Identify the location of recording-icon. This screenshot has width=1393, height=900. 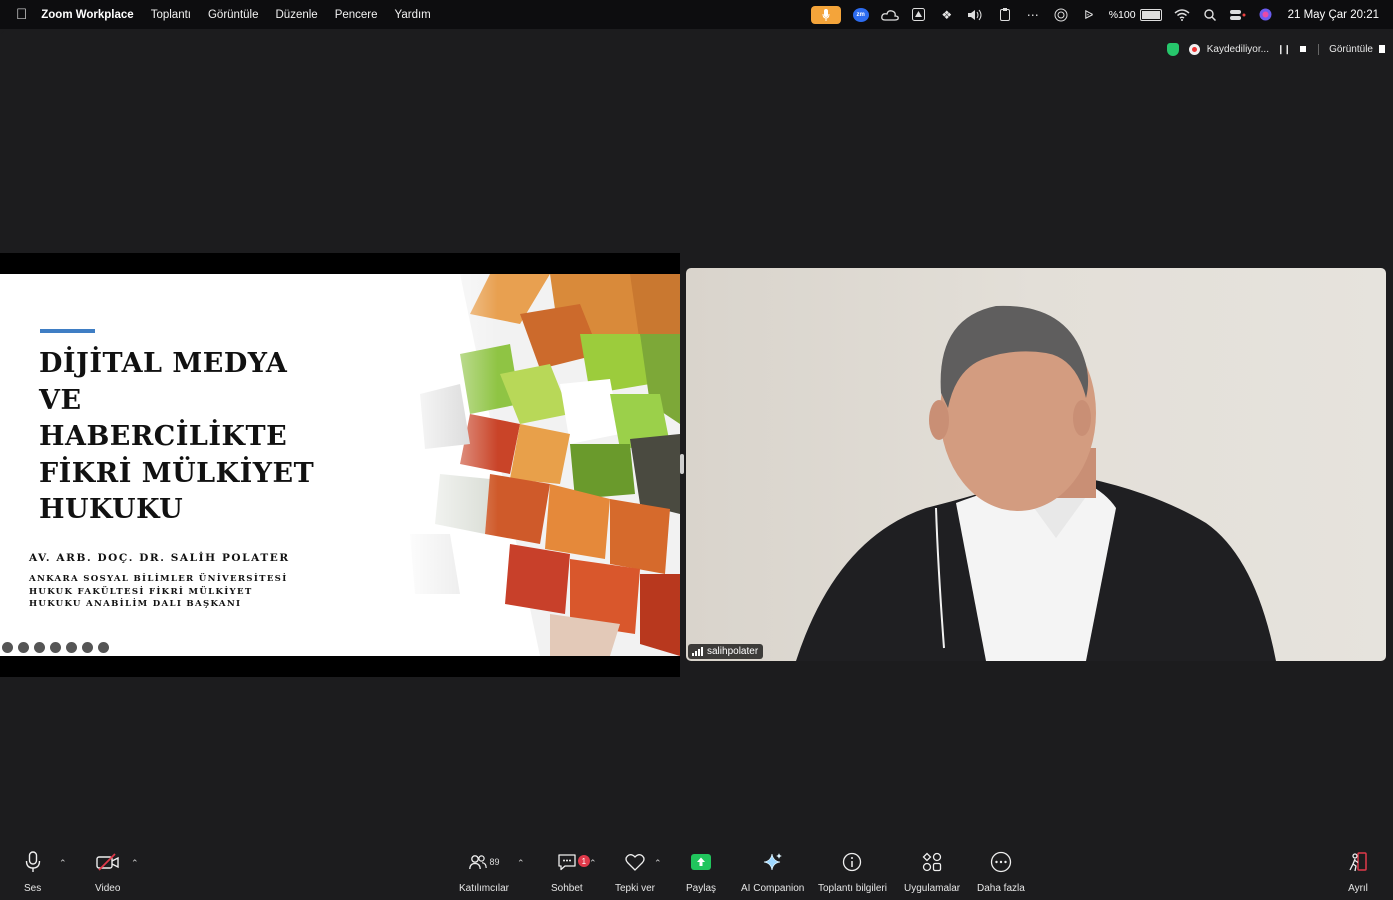
(1194, 49).